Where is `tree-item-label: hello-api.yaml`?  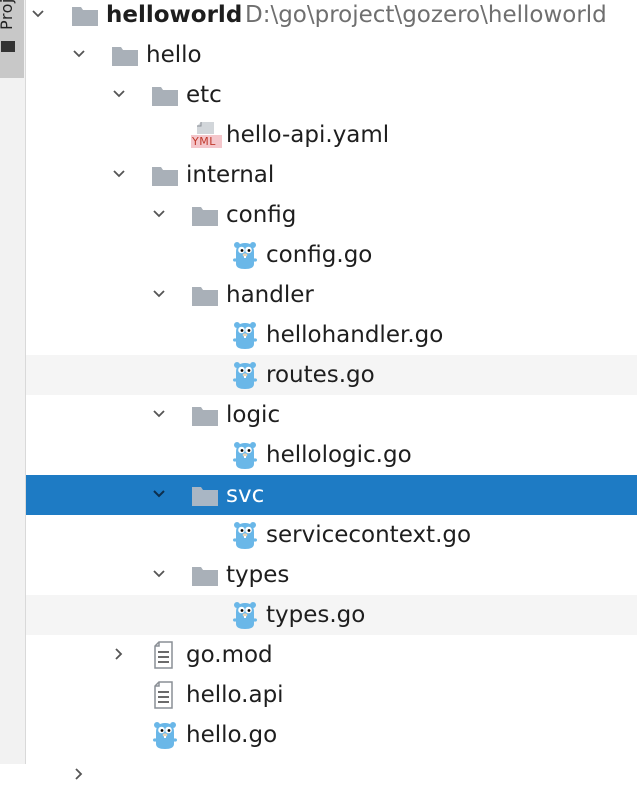 tree-item-label: hello-api.yaml is located at coordinates (308, 135).